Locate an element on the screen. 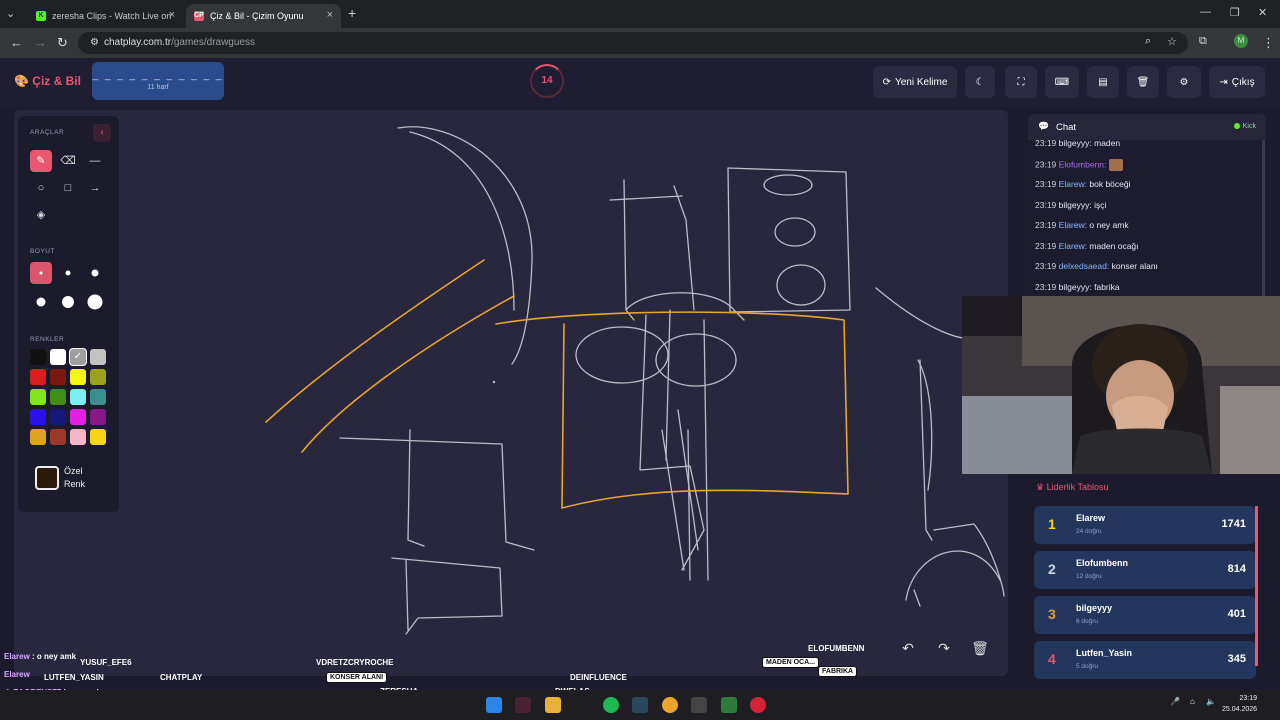  line-tool: — is located at coordinates (95, 161).